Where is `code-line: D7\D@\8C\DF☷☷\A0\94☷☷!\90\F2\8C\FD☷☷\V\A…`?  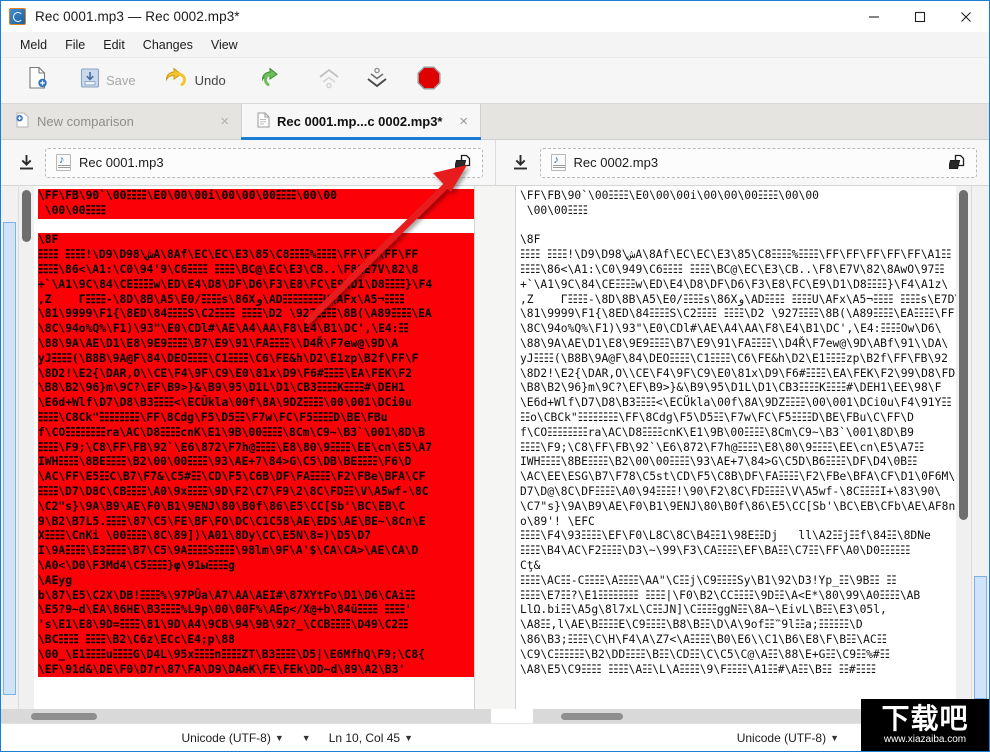
code-line: D7\D@\8C\DF☷☷\A0\94☷☷!\90\F2\8C\FD☷☷\V\A… is located at coordinates (731, 491).